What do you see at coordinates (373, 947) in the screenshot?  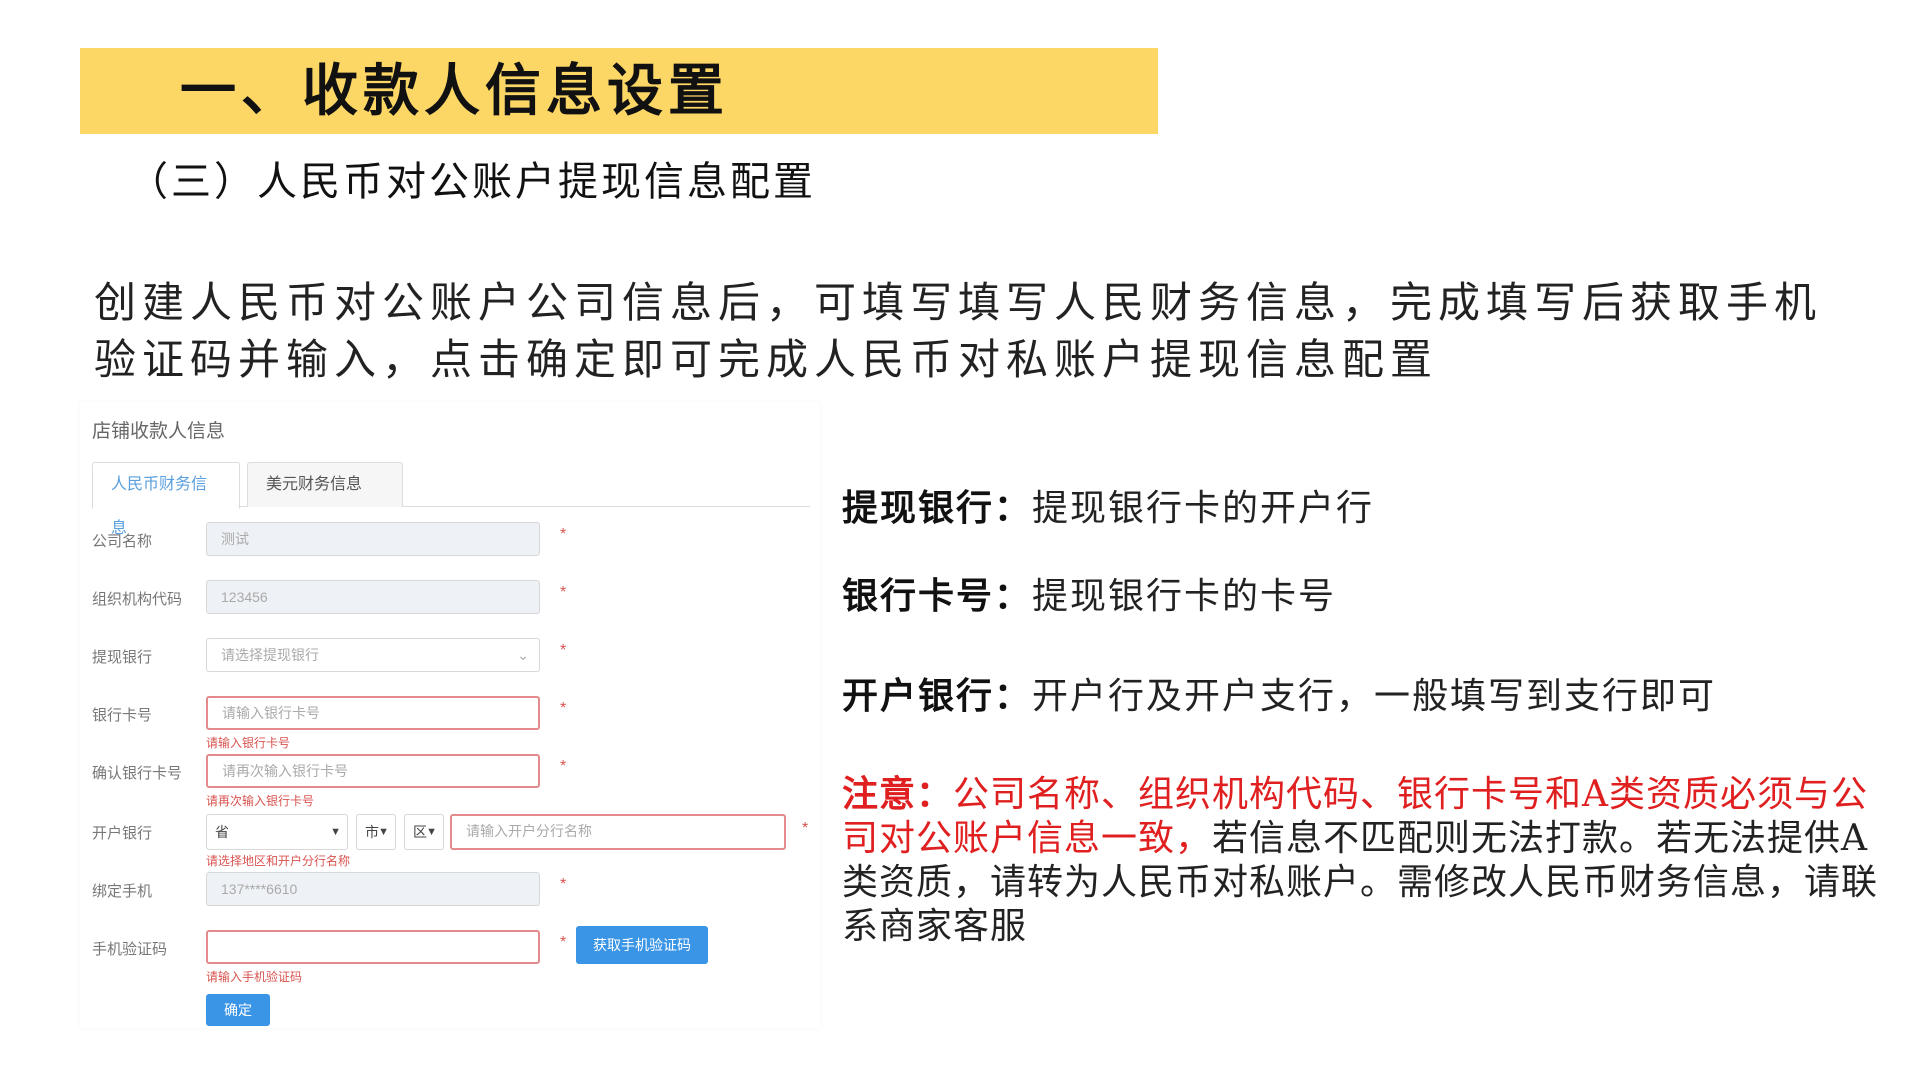 I see `sms-code-input` at bounding box center [373, 947].